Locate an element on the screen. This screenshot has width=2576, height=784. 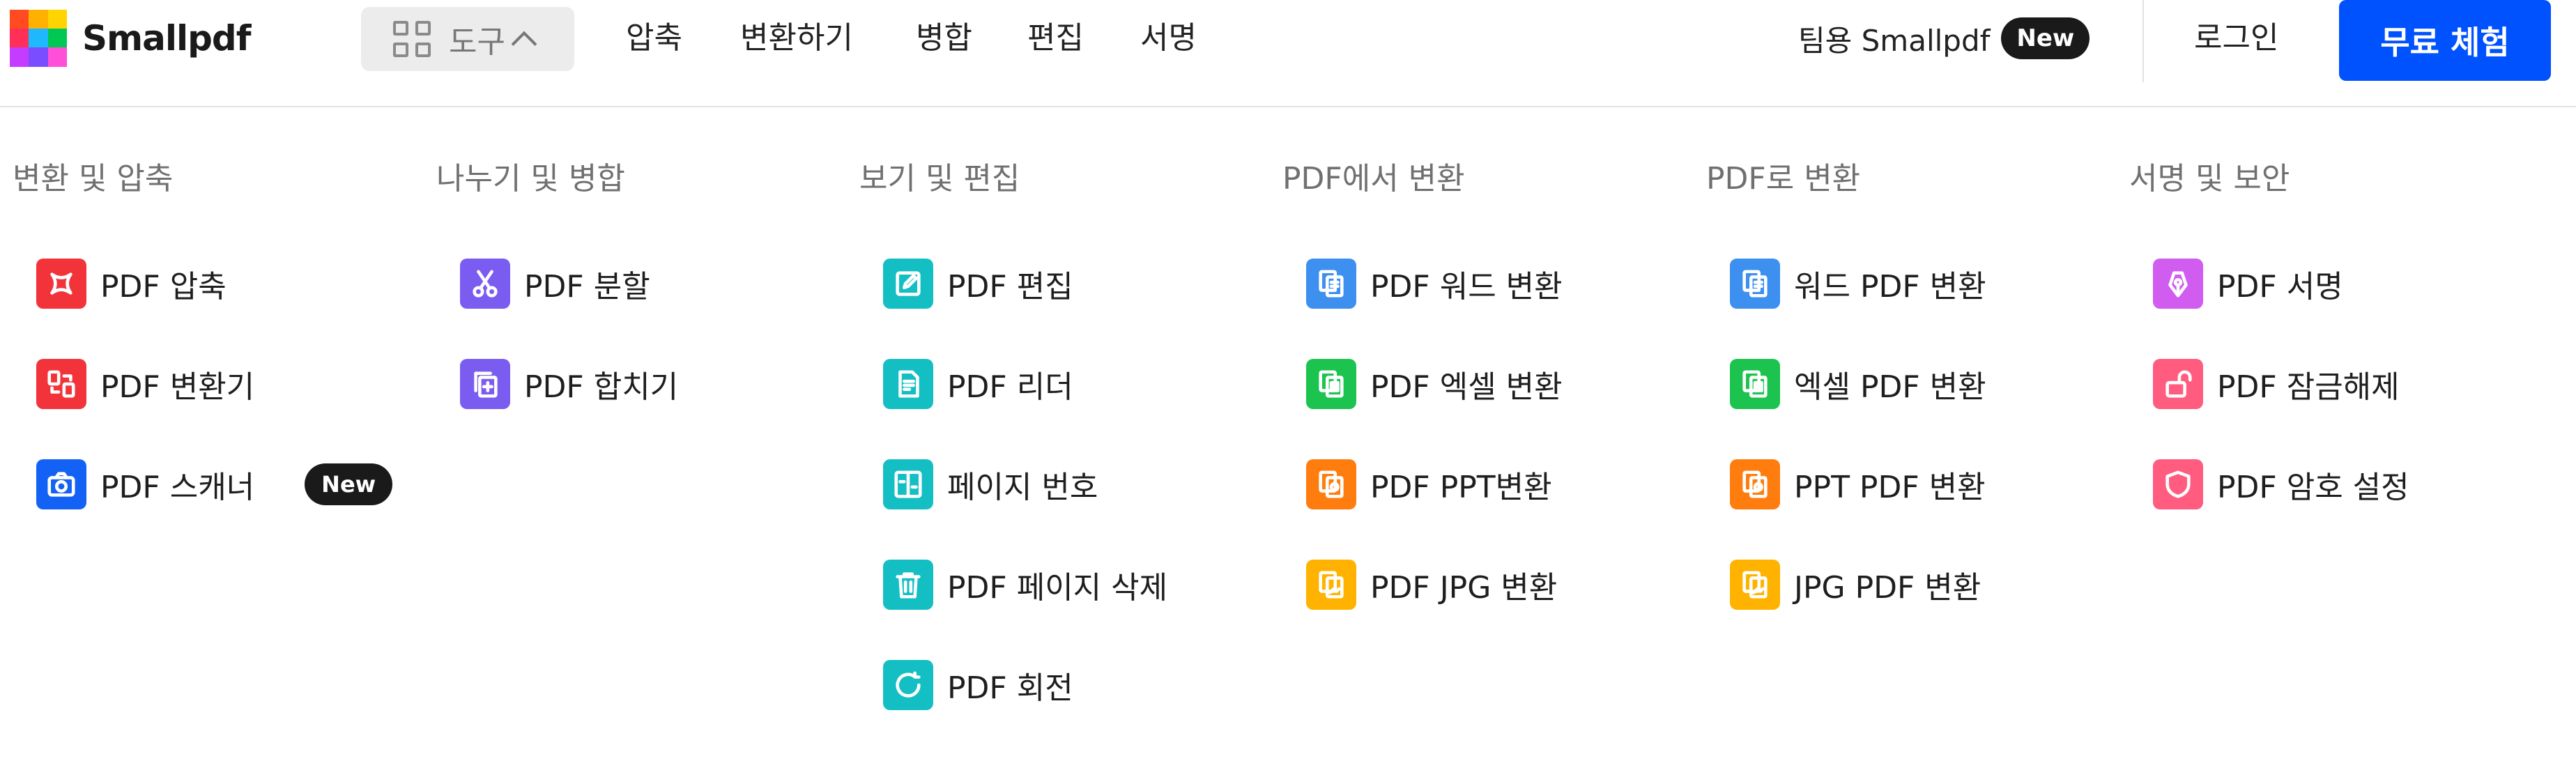
menu-item-label: PDF 압축 is located at coordinates (163, 287).